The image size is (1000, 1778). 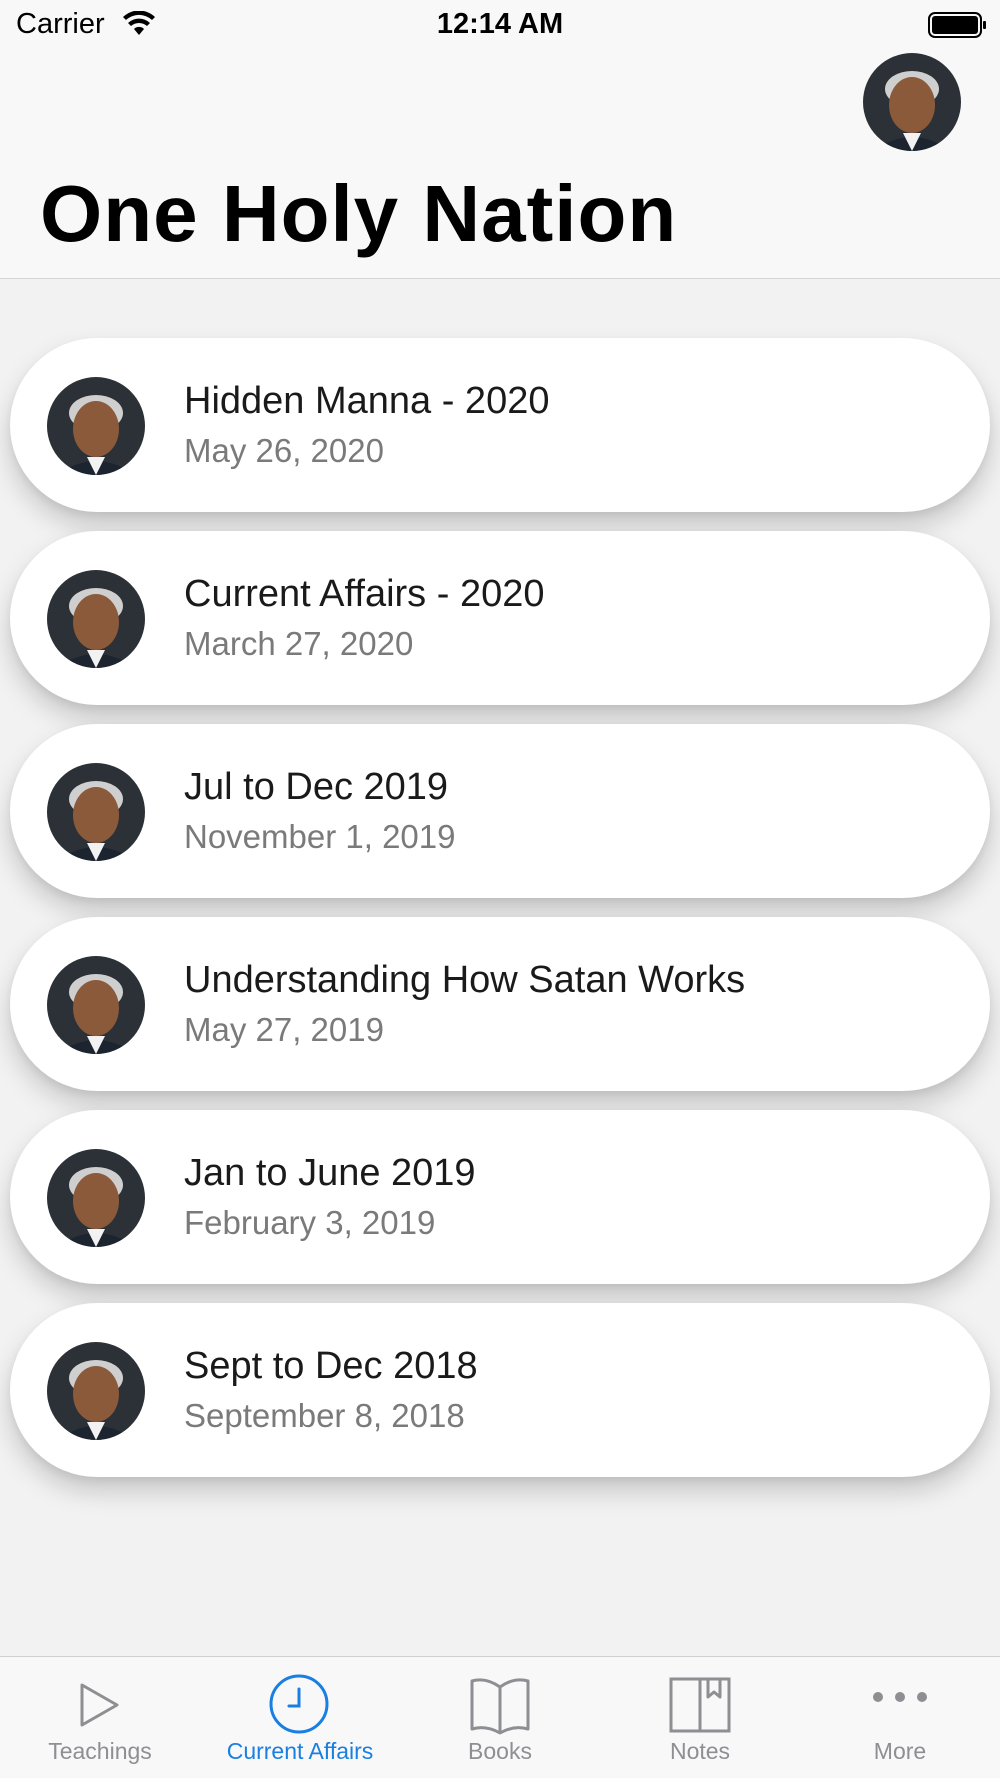 What do you see at coordinates (316, 787) in the screenshot?
I see `item-title: Jul to Dec 2019` at bounding box center [316, 787].